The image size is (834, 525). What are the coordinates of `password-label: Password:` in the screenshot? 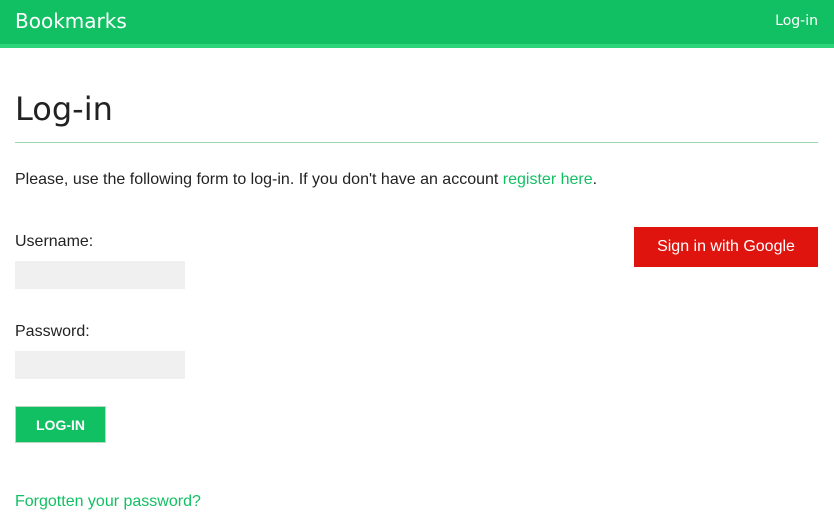 It's located at (52, 331).